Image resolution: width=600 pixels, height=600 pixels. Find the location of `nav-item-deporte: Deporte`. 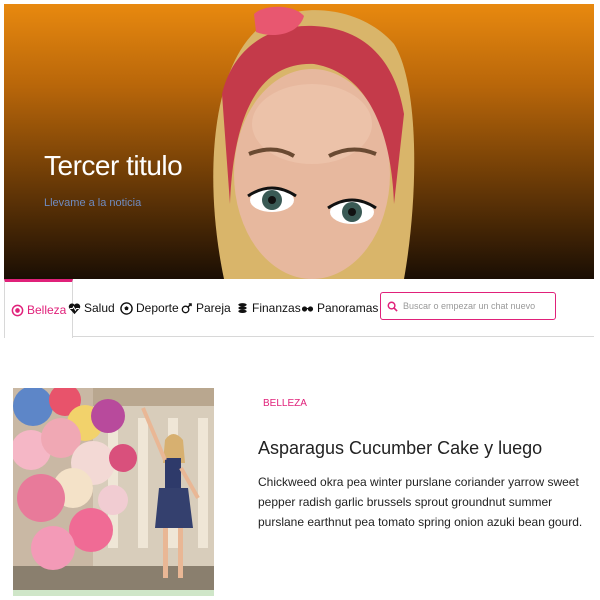

nav-item-deporte: Deporte is located at coordinates (149, 308).